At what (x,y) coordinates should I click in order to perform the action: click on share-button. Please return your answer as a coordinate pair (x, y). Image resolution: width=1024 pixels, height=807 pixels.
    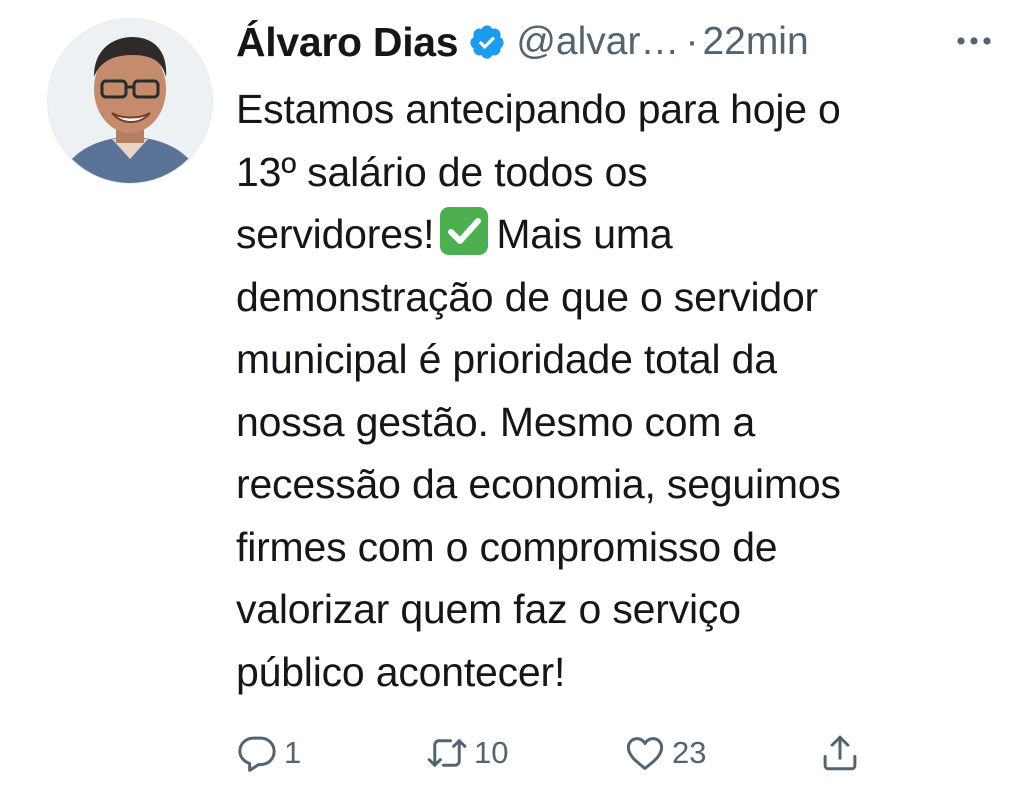
    Looking at the image, I should click on (840, 753).